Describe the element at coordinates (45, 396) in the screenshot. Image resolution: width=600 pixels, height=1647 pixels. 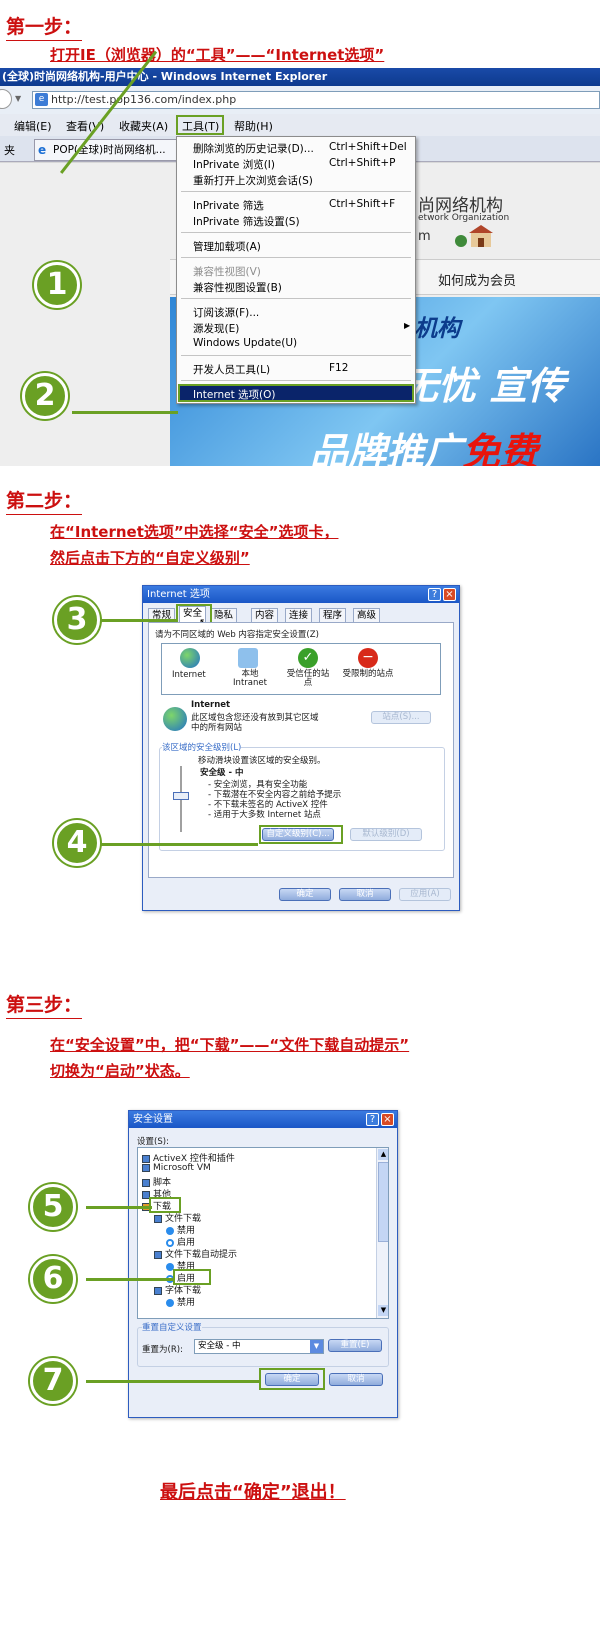
I see `marker-2: 2` at that location.